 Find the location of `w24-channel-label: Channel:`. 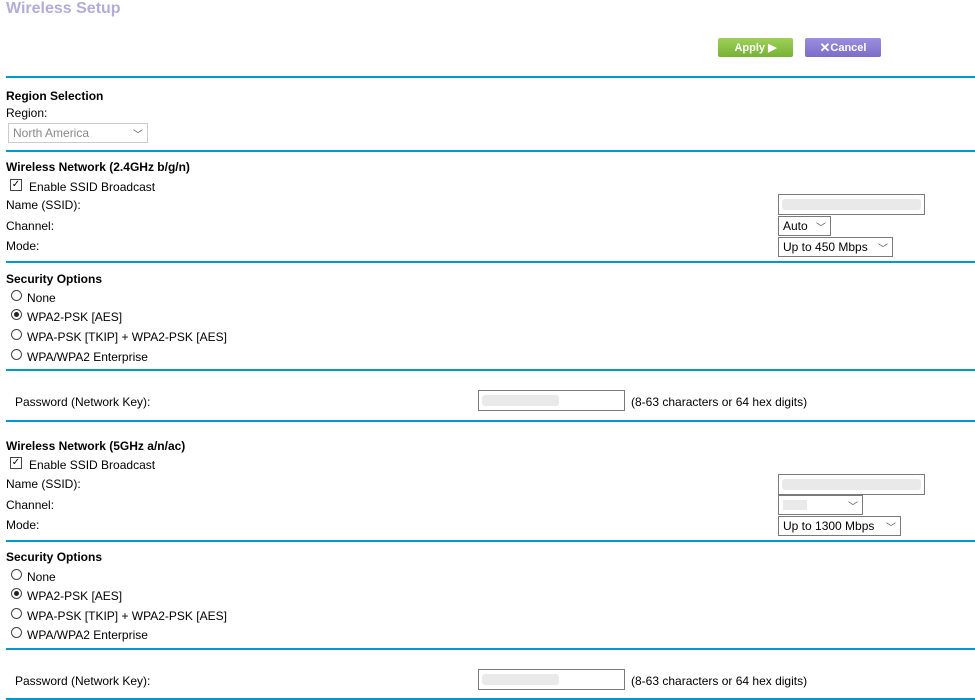

w24-channel-label: Channel: is located at coordinates (30, 226).